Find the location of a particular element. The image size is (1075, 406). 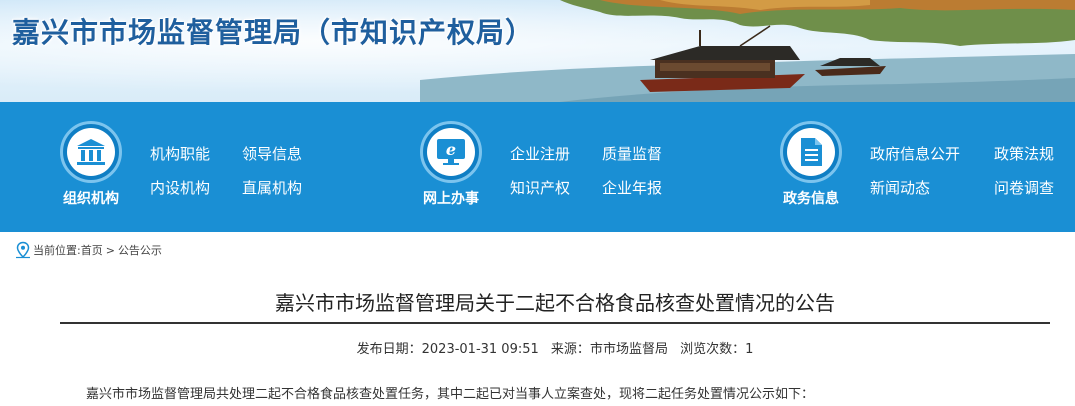

meta-views-value: 1 is located at coordinates (749, 349).